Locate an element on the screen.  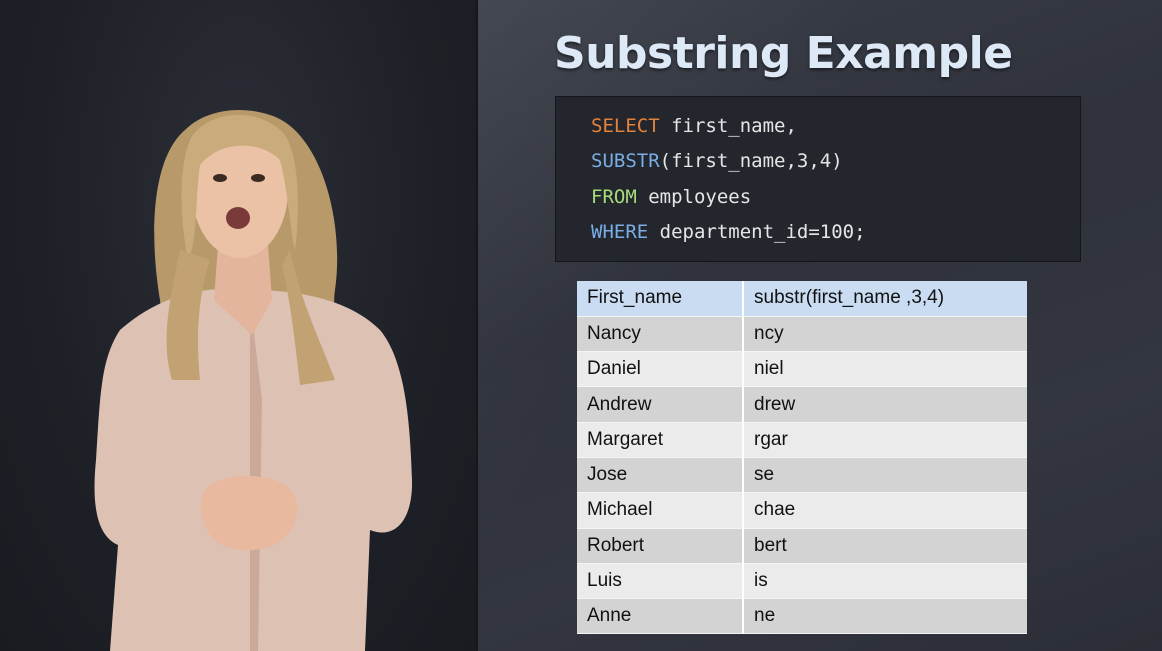
column-header-first-name: First_name is located at coordinates (660, 299).